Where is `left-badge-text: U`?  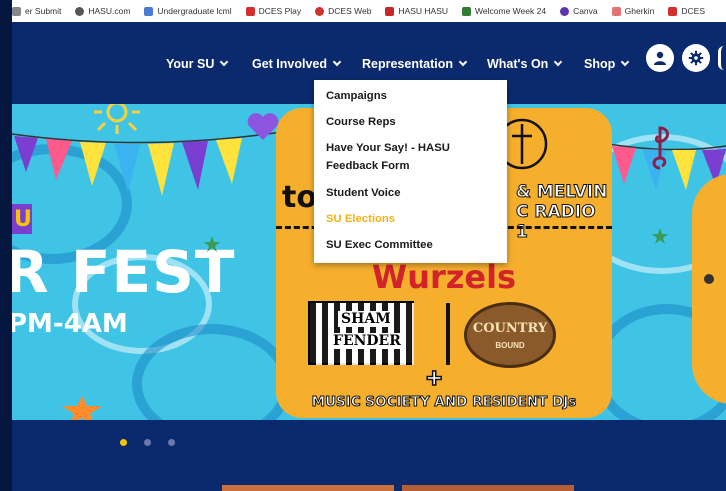
left-badge-text: U is located at coordinates (23, 219).